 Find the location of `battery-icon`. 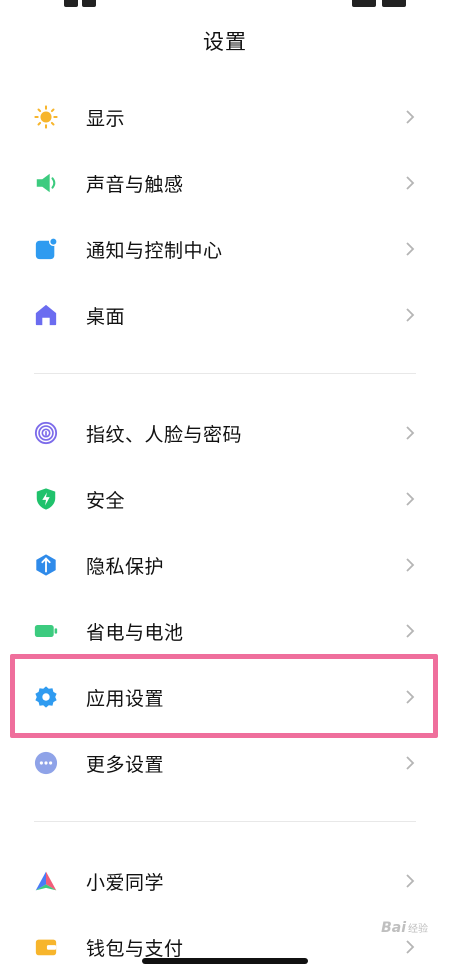

battery-icon is located at coordinates (46, 631).